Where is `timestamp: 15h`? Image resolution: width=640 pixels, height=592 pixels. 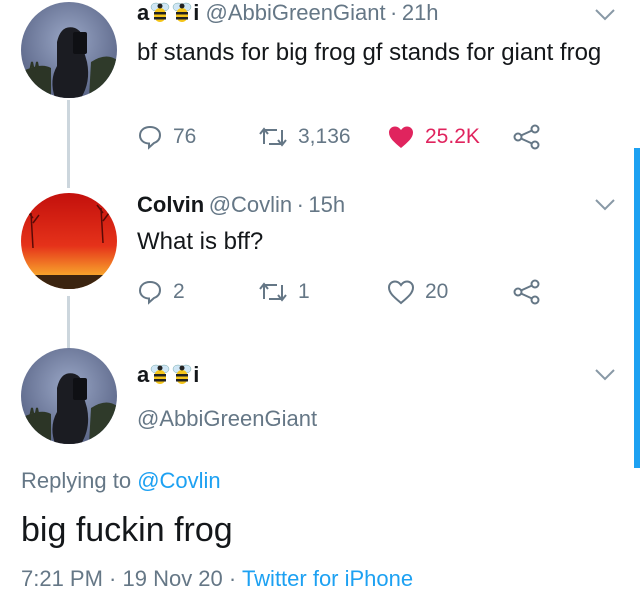
timestamp: 15h is located at coordinates (326, 204).